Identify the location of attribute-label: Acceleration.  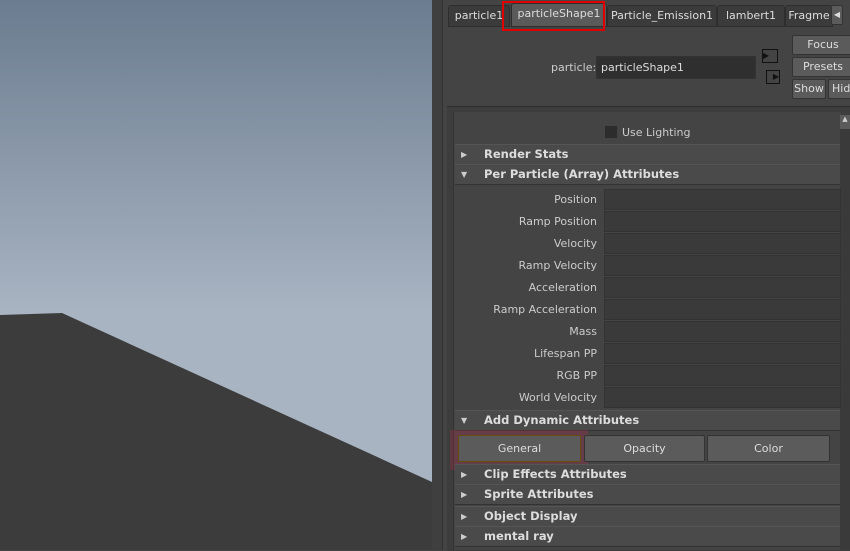
(562, 287).